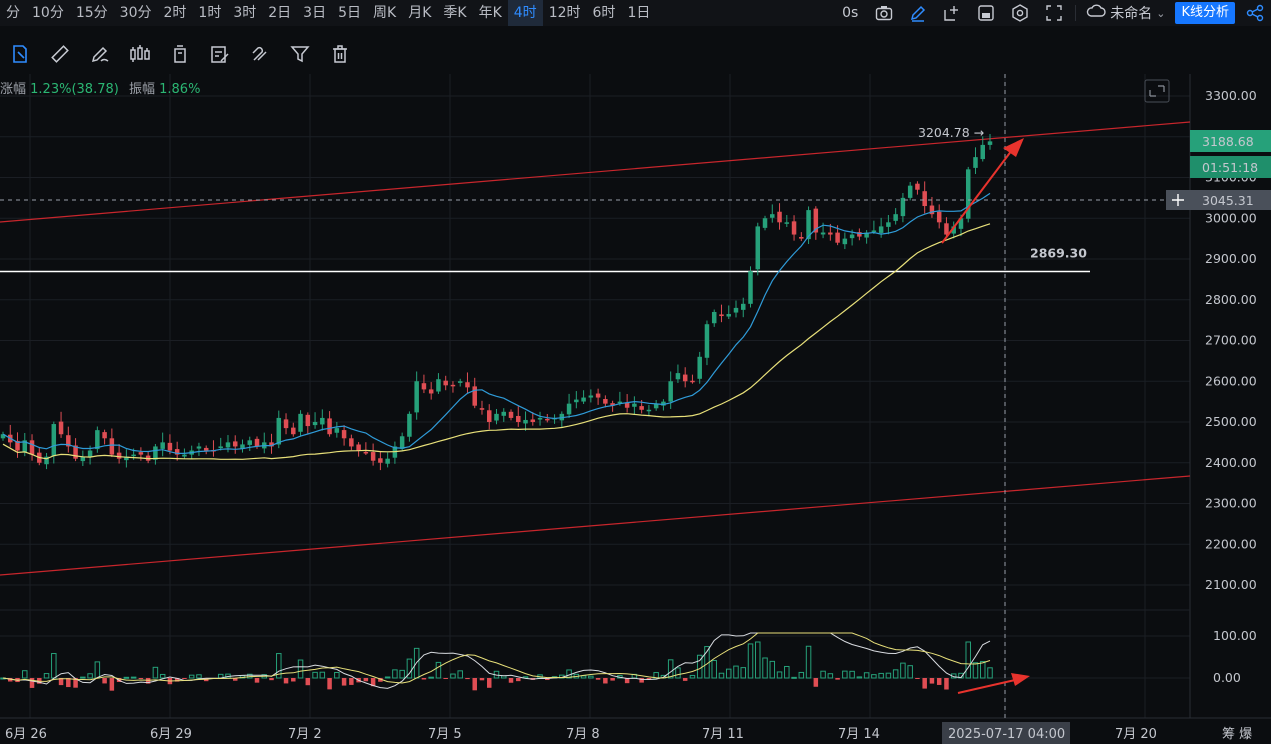  What do you see at coordinates (1020, 13) in the screenshot?
I see `settings-gear-icon` at bounding box center [1020, 13].